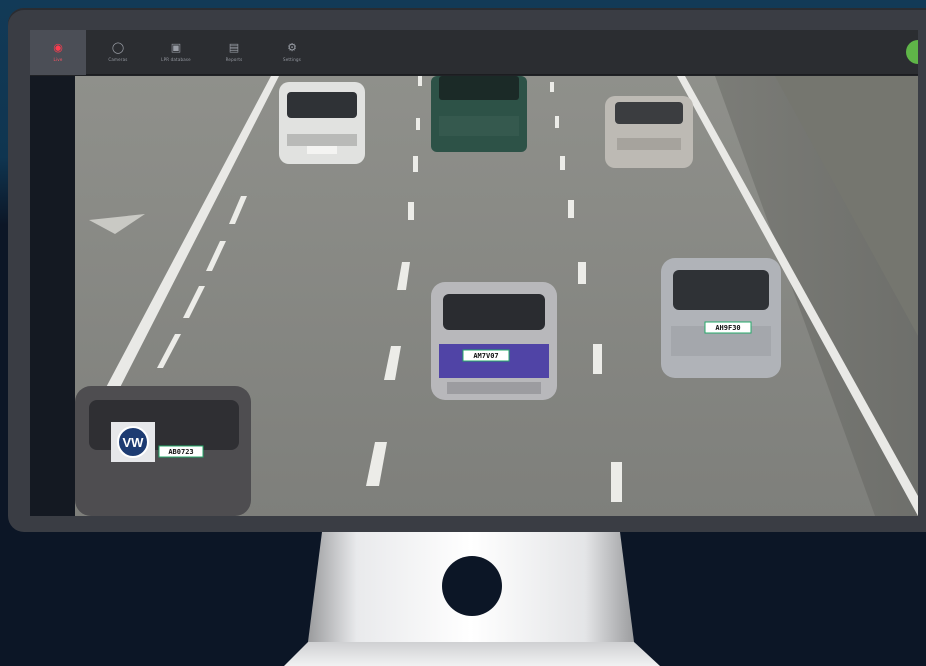  I want to click on toolbar-settings-button: ⚙ Settings, so click(292, 52).